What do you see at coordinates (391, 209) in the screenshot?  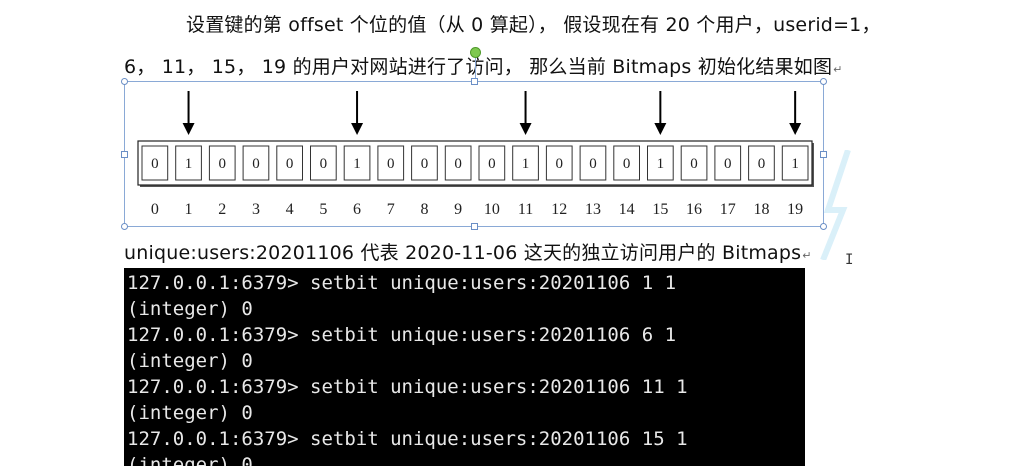 I see `bit-index-label: 7` at bounding box center [391, 209].